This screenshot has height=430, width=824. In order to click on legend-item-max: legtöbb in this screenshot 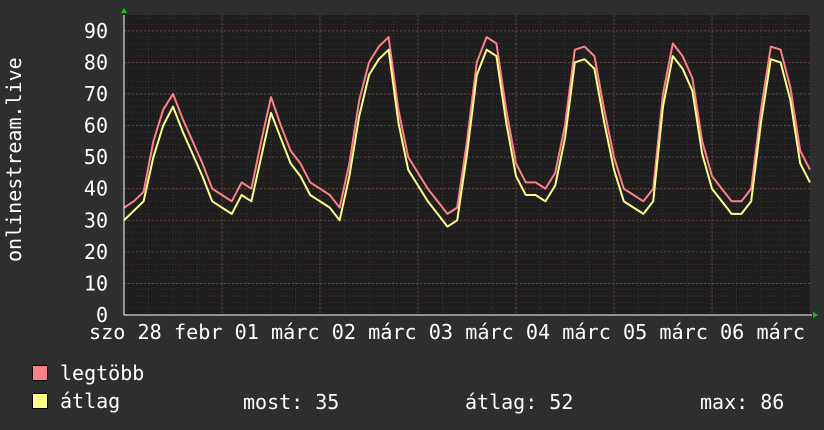, I will do `click(88, 373)`.